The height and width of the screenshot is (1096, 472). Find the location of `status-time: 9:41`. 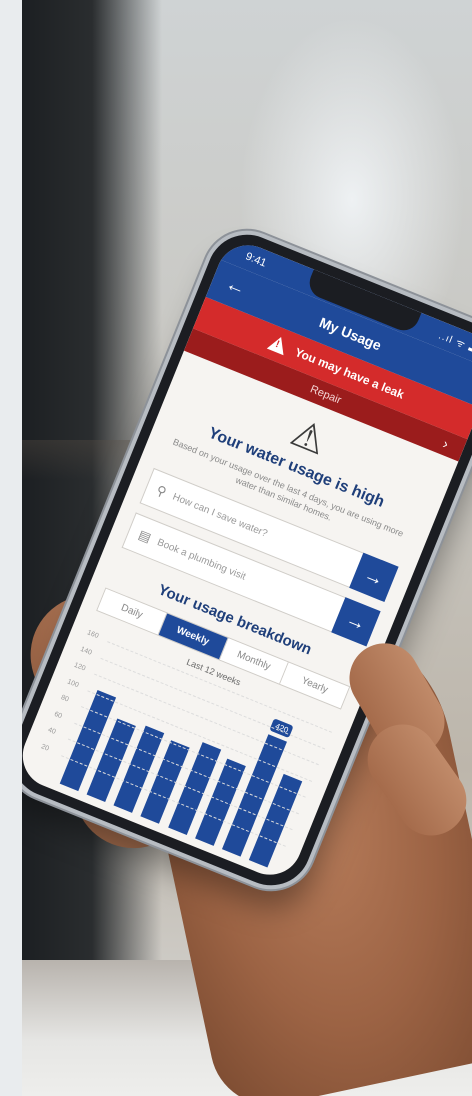

status-time: 9:41 is located at coordinates (256, 260).